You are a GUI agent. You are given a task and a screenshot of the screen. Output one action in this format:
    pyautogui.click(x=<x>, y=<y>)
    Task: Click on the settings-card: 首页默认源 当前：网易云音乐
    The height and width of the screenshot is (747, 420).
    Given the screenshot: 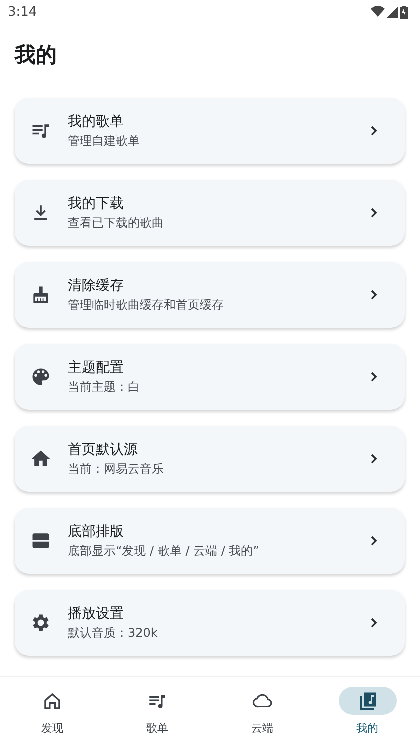 What is the action you would take?
    pyautogui.click(x=210, y=459)
    